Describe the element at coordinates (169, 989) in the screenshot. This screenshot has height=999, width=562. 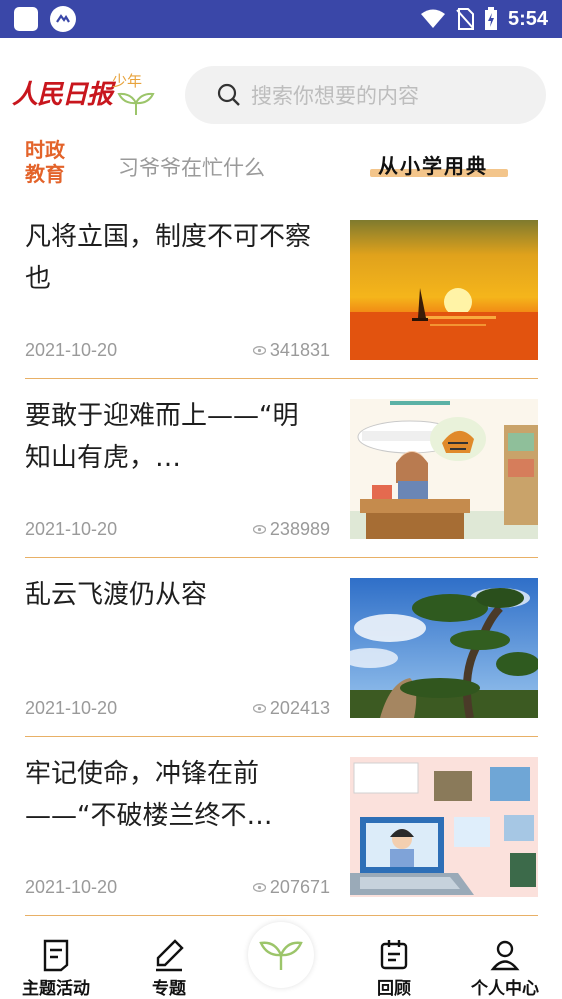
I see `nav-label: 专题` at that location.